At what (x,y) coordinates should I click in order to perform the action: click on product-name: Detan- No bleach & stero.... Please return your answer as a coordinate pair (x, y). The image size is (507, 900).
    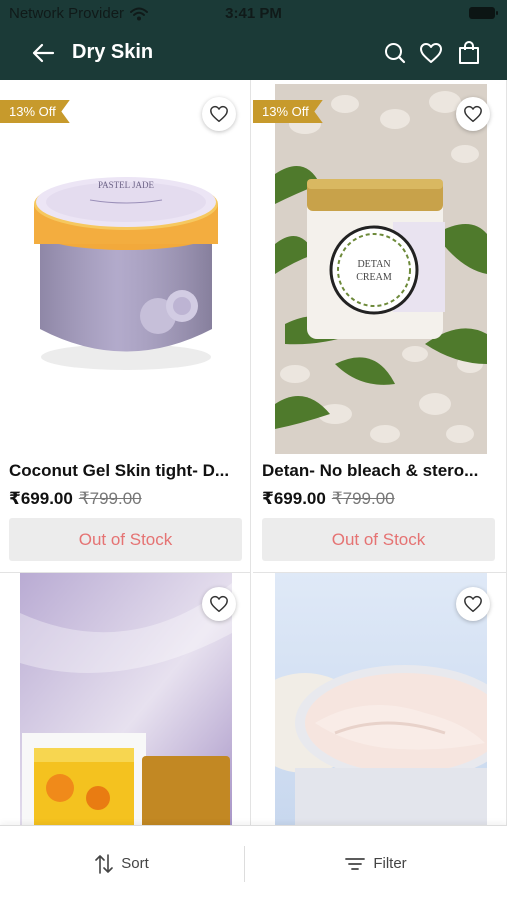
    Looking at the image, I should click on (379, 471).